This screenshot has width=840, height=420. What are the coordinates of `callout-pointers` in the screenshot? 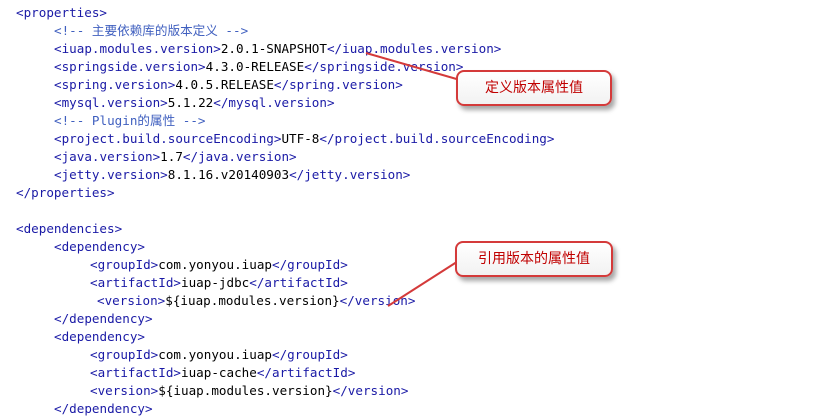 It's located at (420, 179).